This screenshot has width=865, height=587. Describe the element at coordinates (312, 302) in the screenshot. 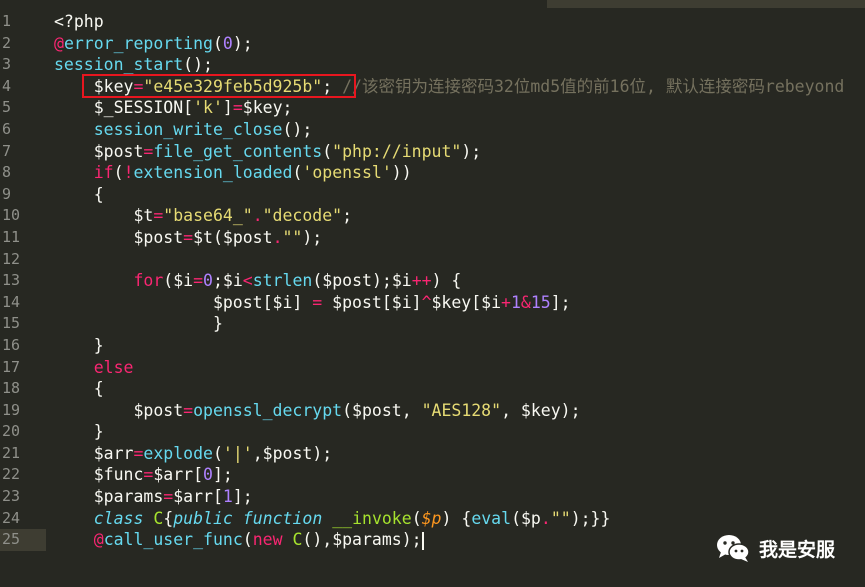

I see `code-text: $post[$i] = $post[$i]^$key[$i+1&15];` at that location.